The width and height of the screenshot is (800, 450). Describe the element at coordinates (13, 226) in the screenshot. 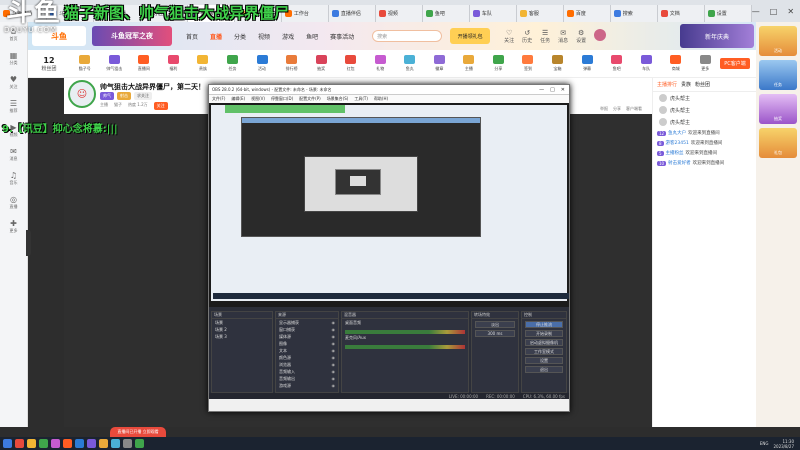

I see `sidebar-item: ✚ 更多` at that location.